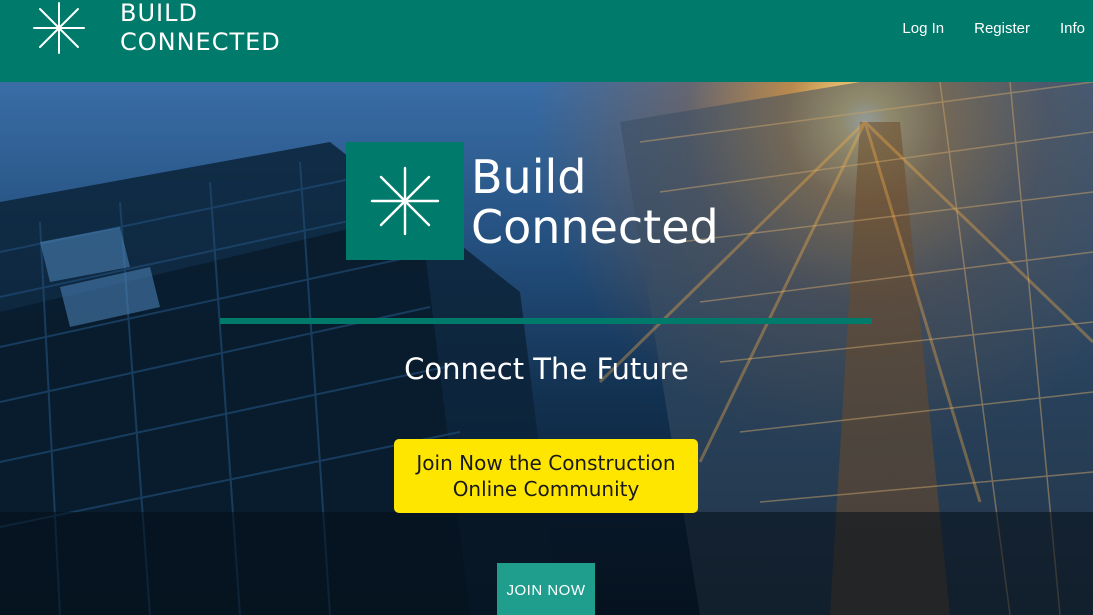 The height and width of the screenshot is (615, 1093). What do you see at coordinates (923, 28) in the screenshot?
I see `nav-login-link: Log In` at bounding box center [923, 28].